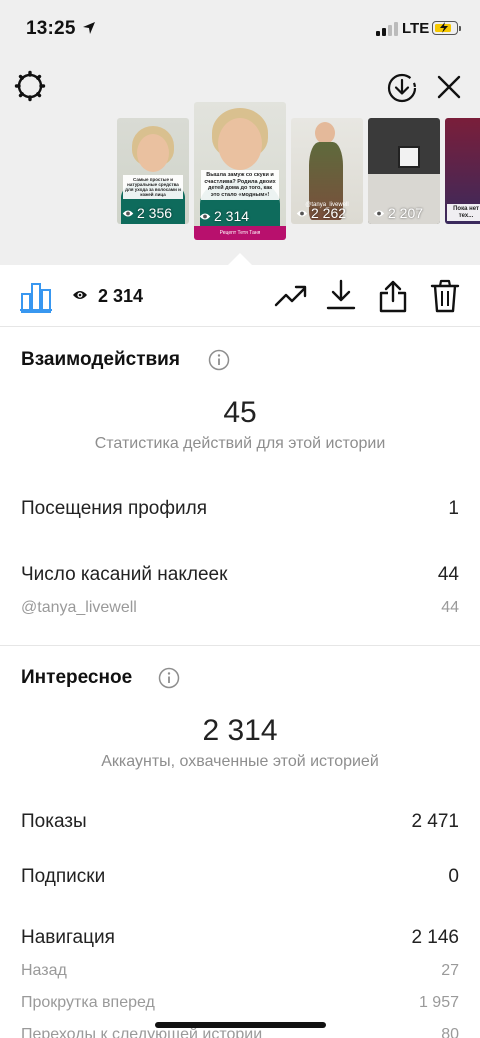 Image resolution: width=480 pixels, height=1038 pixels. What do you see at coordinates (44, 970) in the screenshot?
I see `back-label: Назад` at bounding box center [44, 970].